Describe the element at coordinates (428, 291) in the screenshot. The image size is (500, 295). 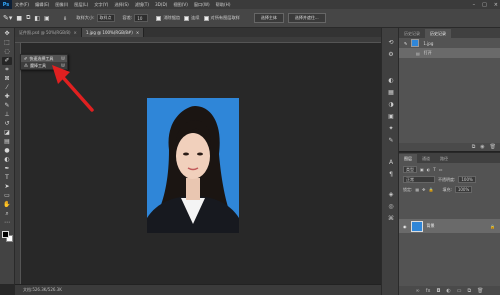
I see `fx-icon: fx` at that location.